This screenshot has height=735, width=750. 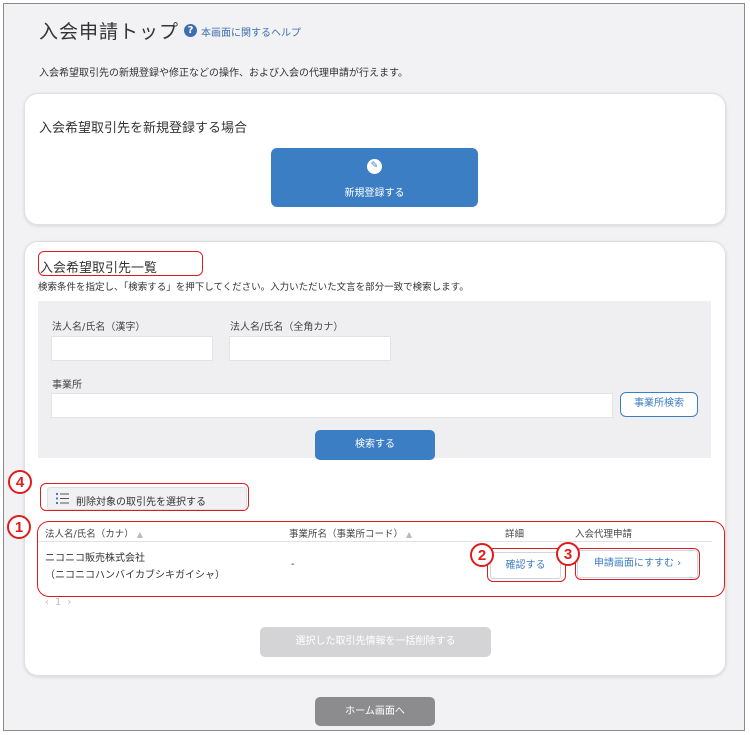 I want to click on edit-icon: ✎, so click(x=374, y=166).